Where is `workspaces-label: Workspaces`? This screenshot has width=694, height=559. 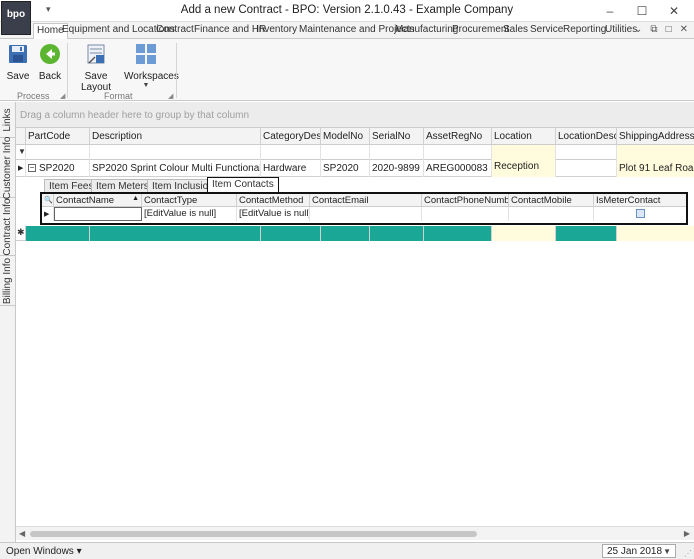 workspaces-label: Workspaces is located at coordinates (151, 76).